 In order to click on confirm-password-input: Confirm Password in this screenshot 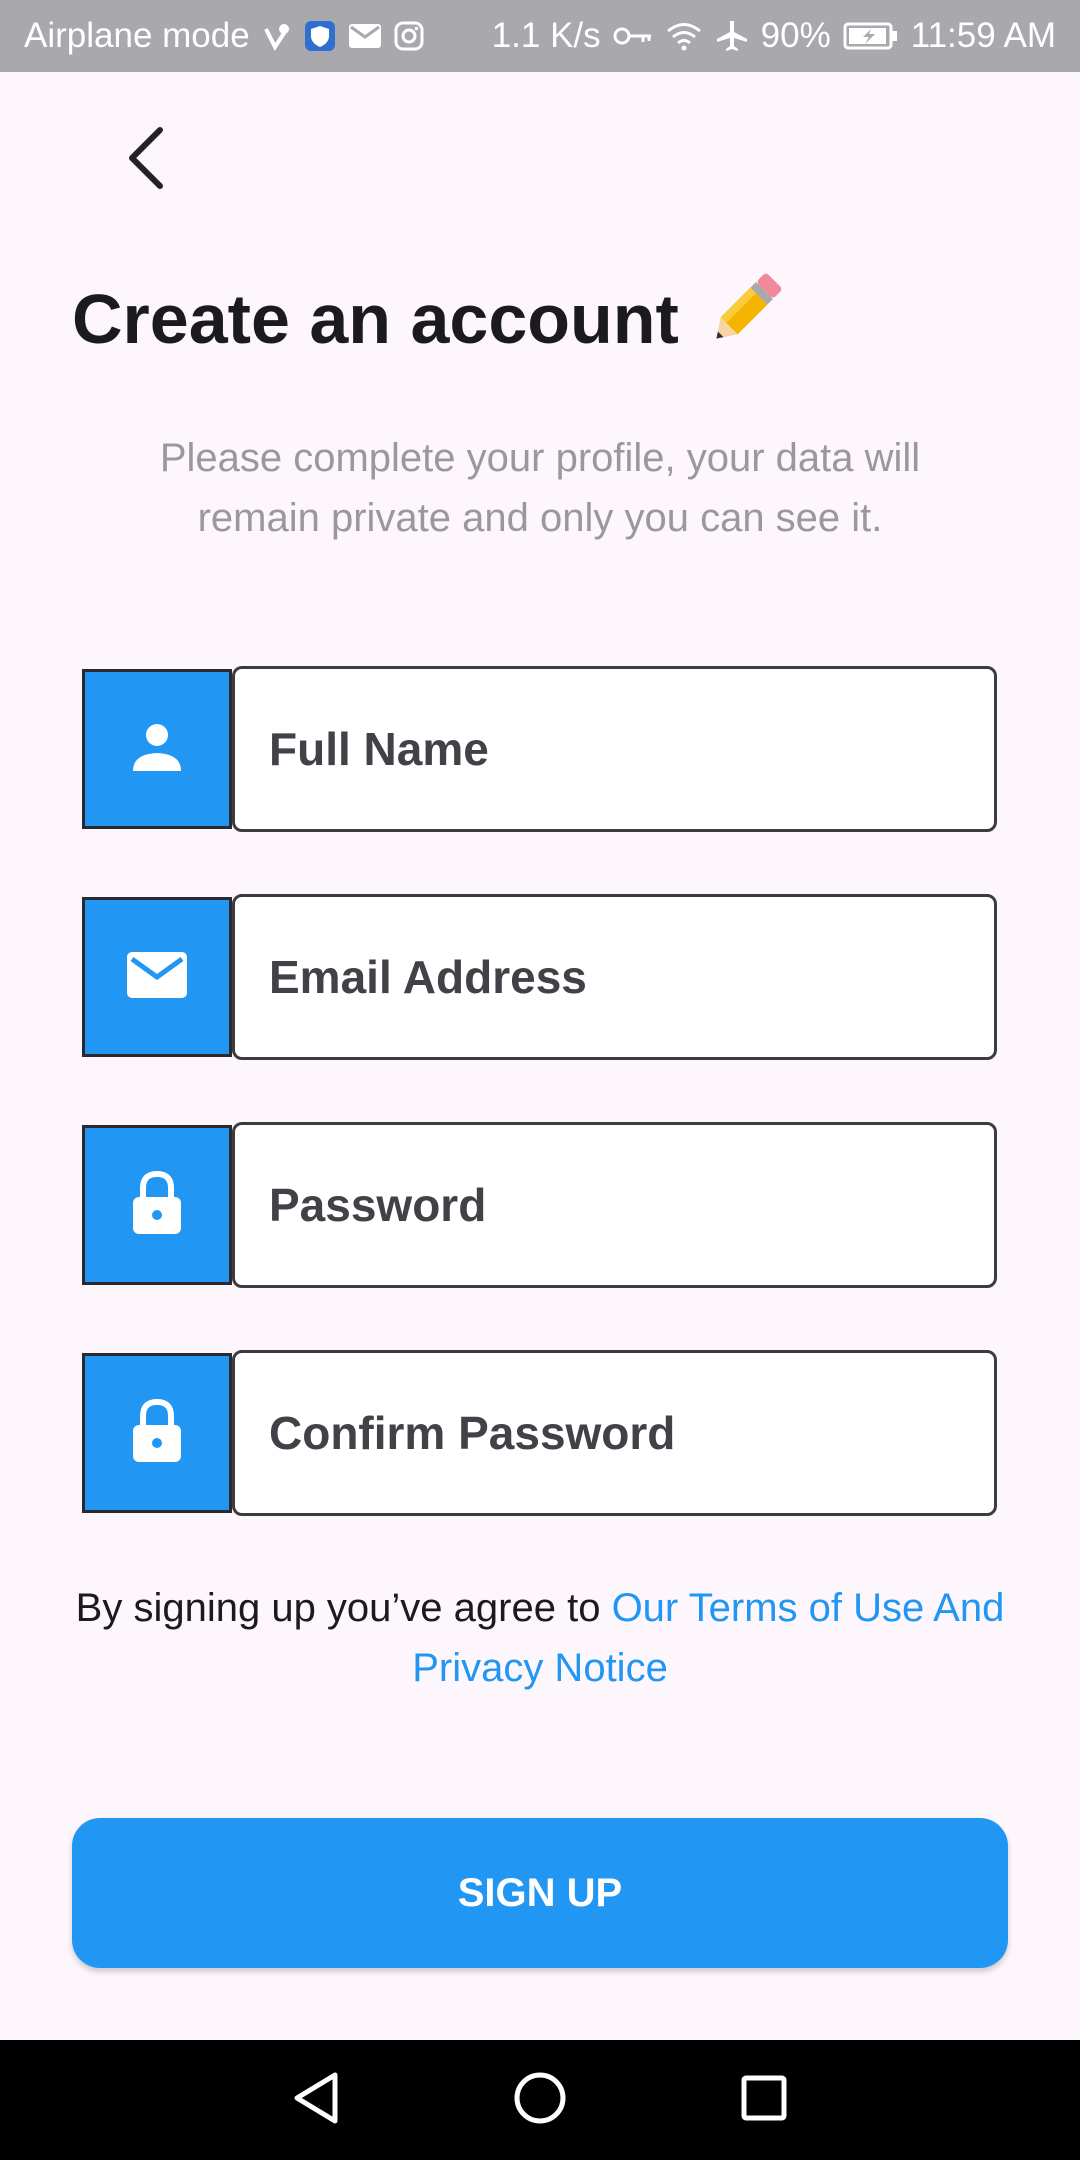, I will do `click(614, 1433)`.